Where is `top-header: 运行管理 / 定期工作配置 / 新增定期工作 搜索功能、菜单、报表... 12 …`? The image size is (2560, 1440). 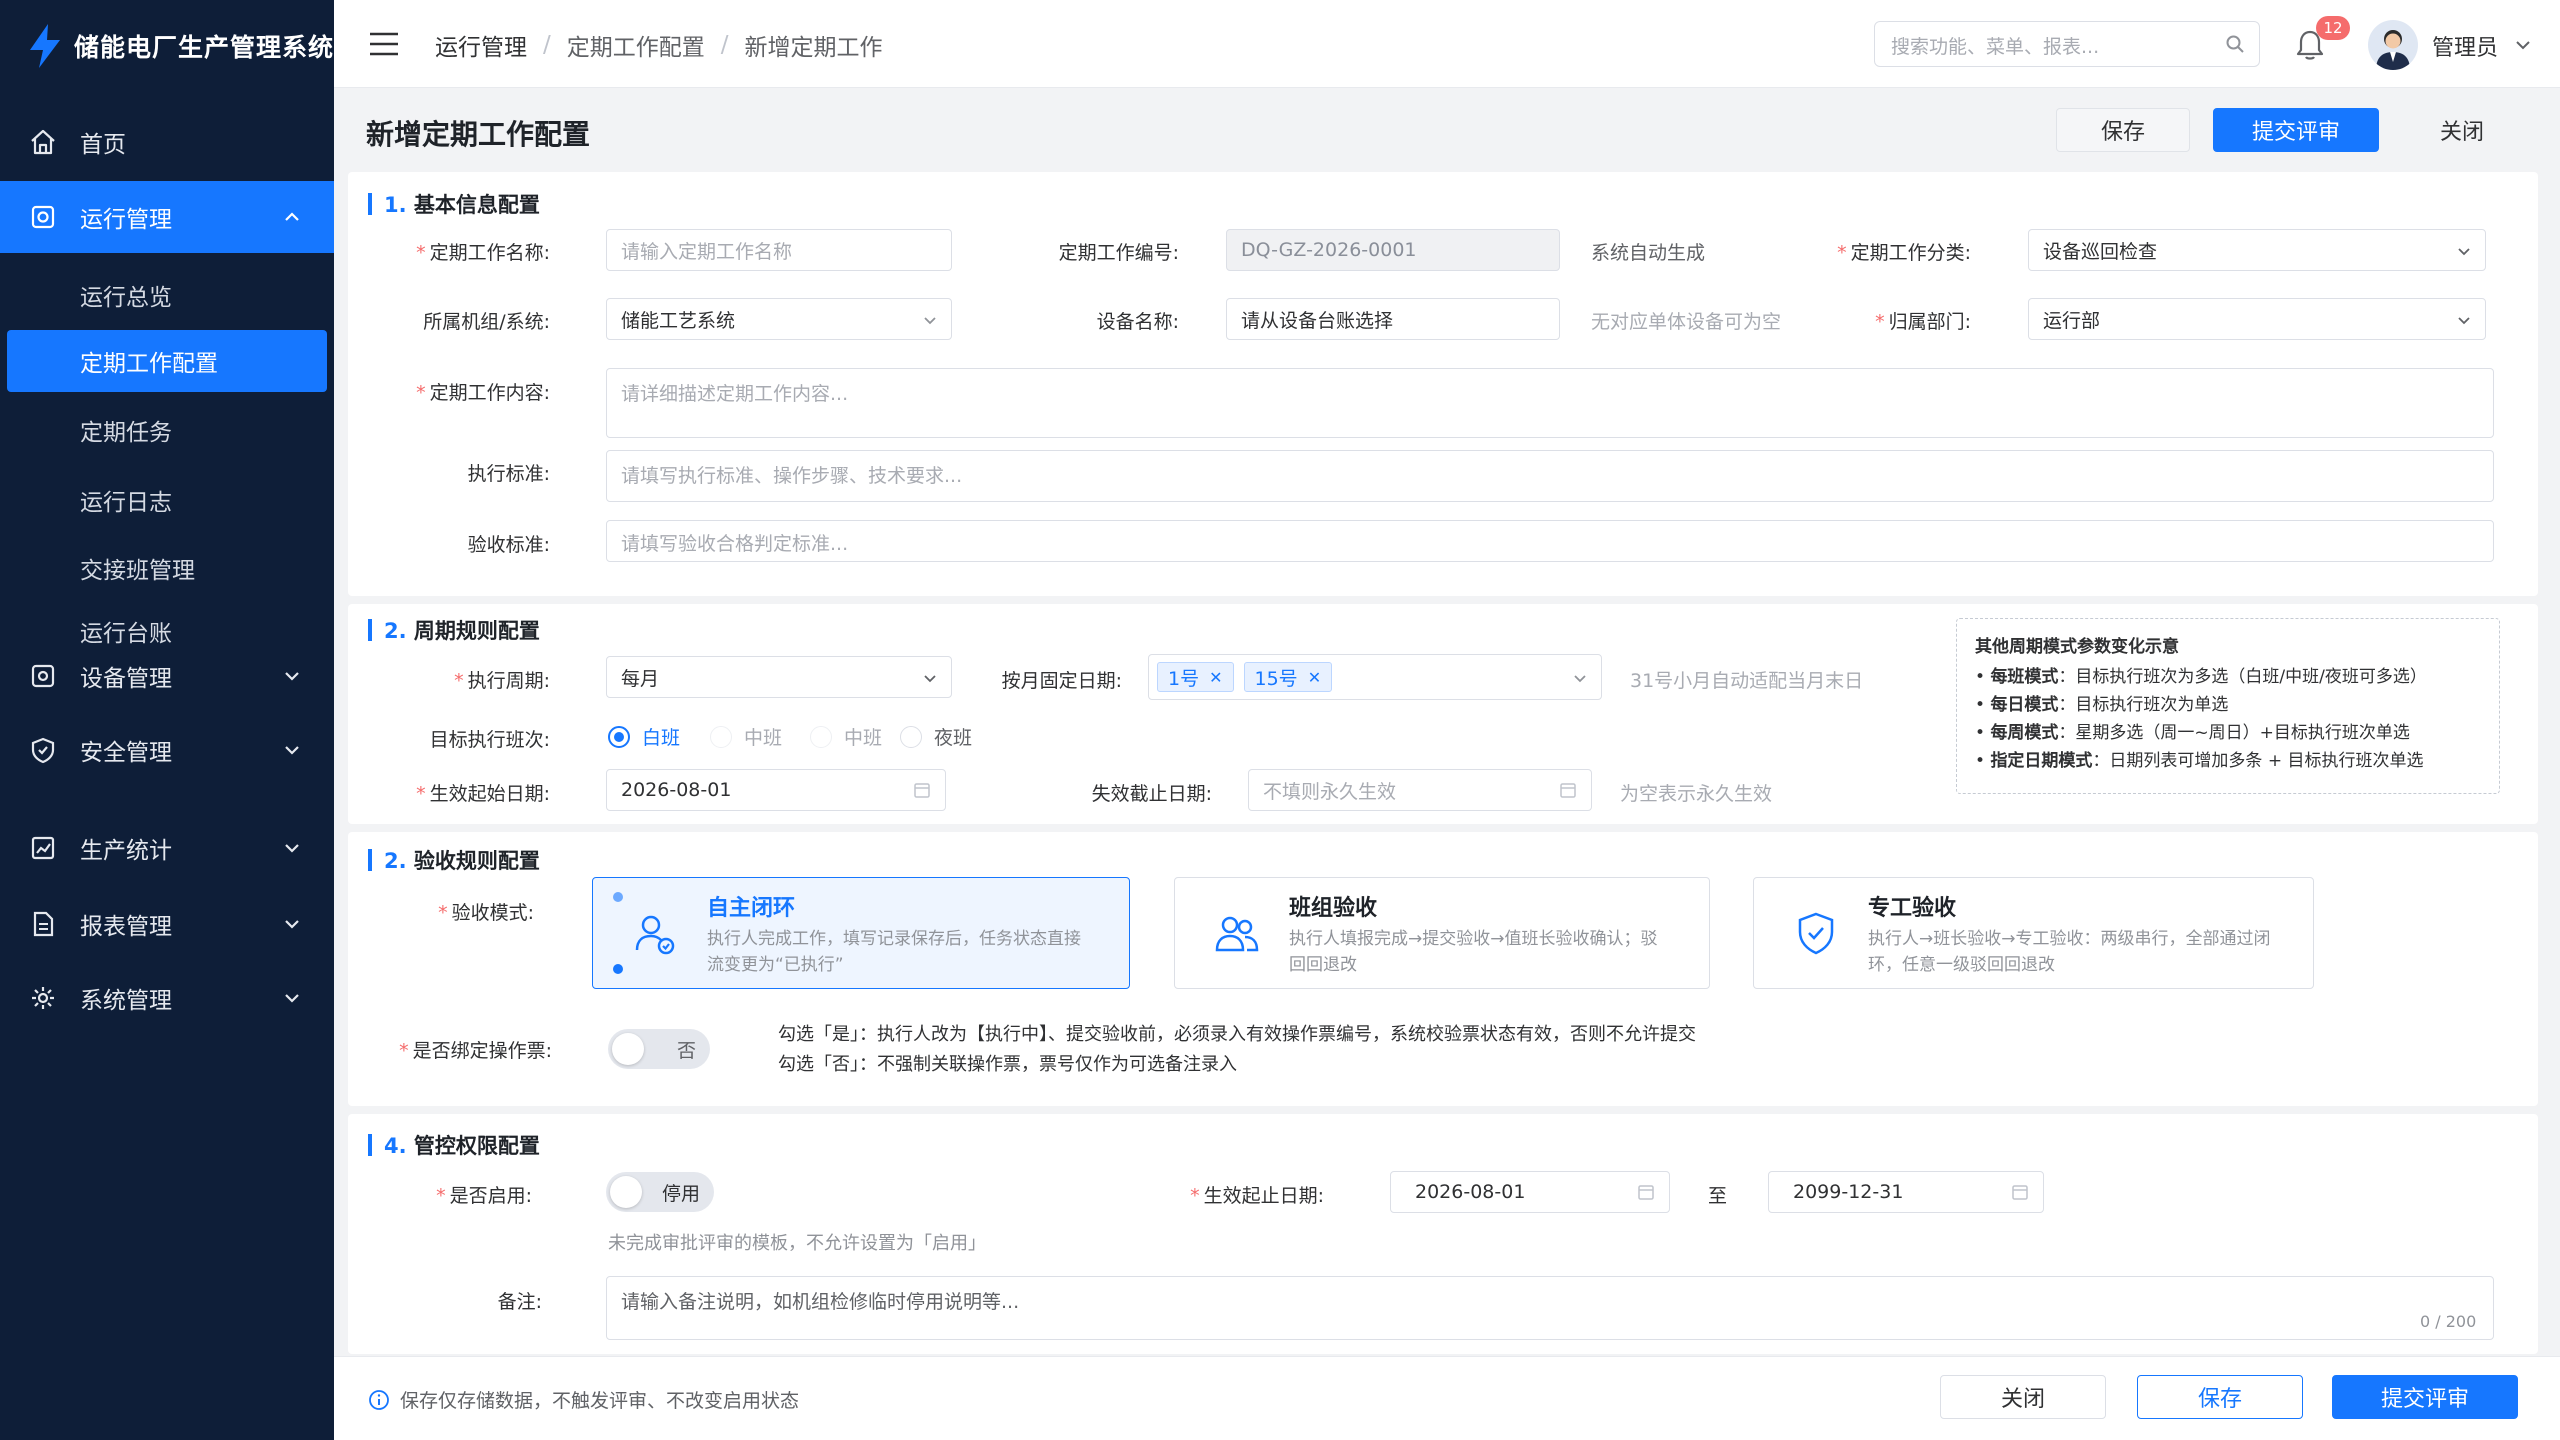
top-header: 运行管理 / 定期工作配置 / 新增定期工作 搜索功能、菜单、报表... 12 … is located at coordinates (1447, 44).